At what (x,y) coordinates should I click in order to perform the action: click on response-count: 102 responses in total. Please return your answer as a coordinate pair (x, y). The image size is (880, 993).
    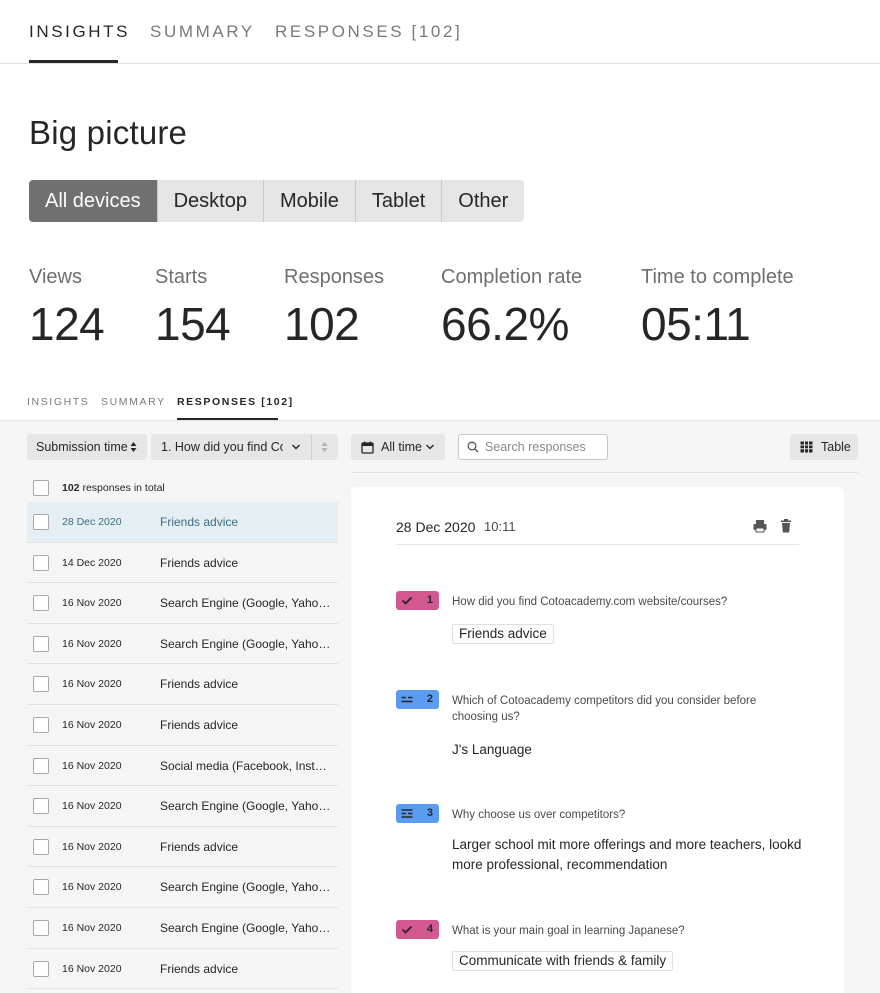
    Looking at the image, I should click on (113, 488).